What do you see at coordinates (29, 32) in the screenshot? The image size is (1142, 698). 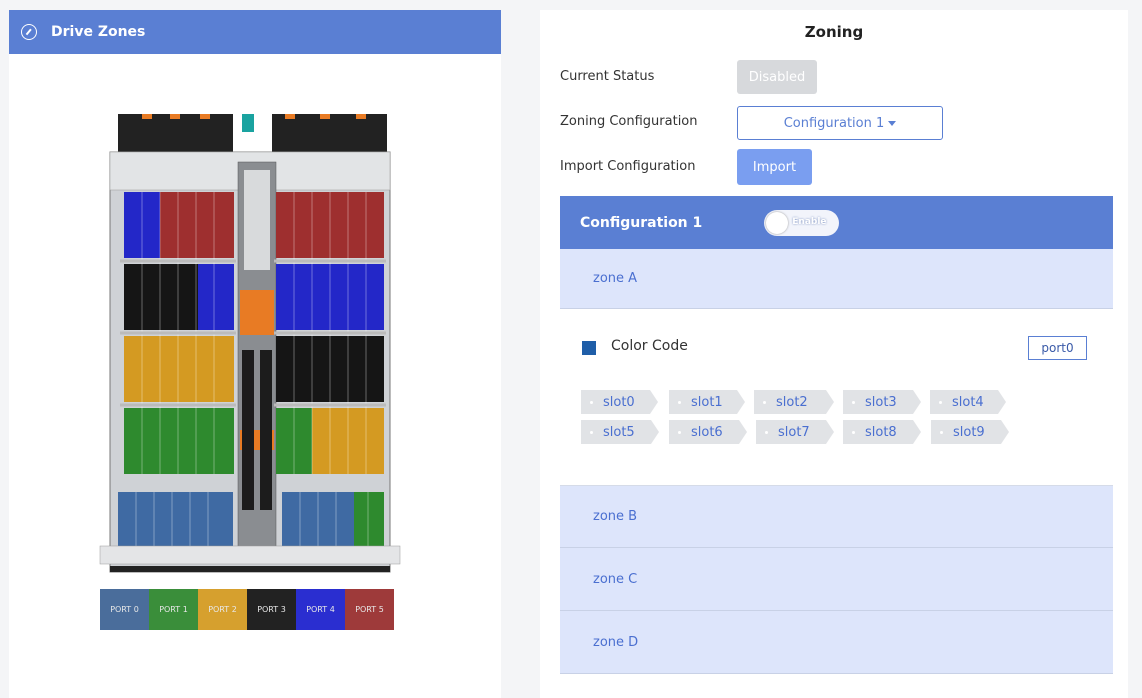 I see `compass-icon` at bounding box center [29, 32].